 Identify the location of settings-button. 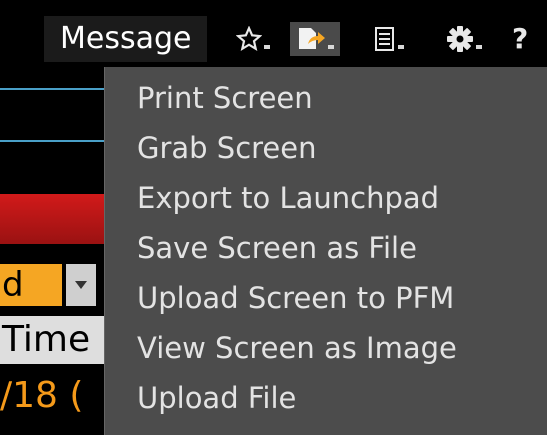
(464, 39).